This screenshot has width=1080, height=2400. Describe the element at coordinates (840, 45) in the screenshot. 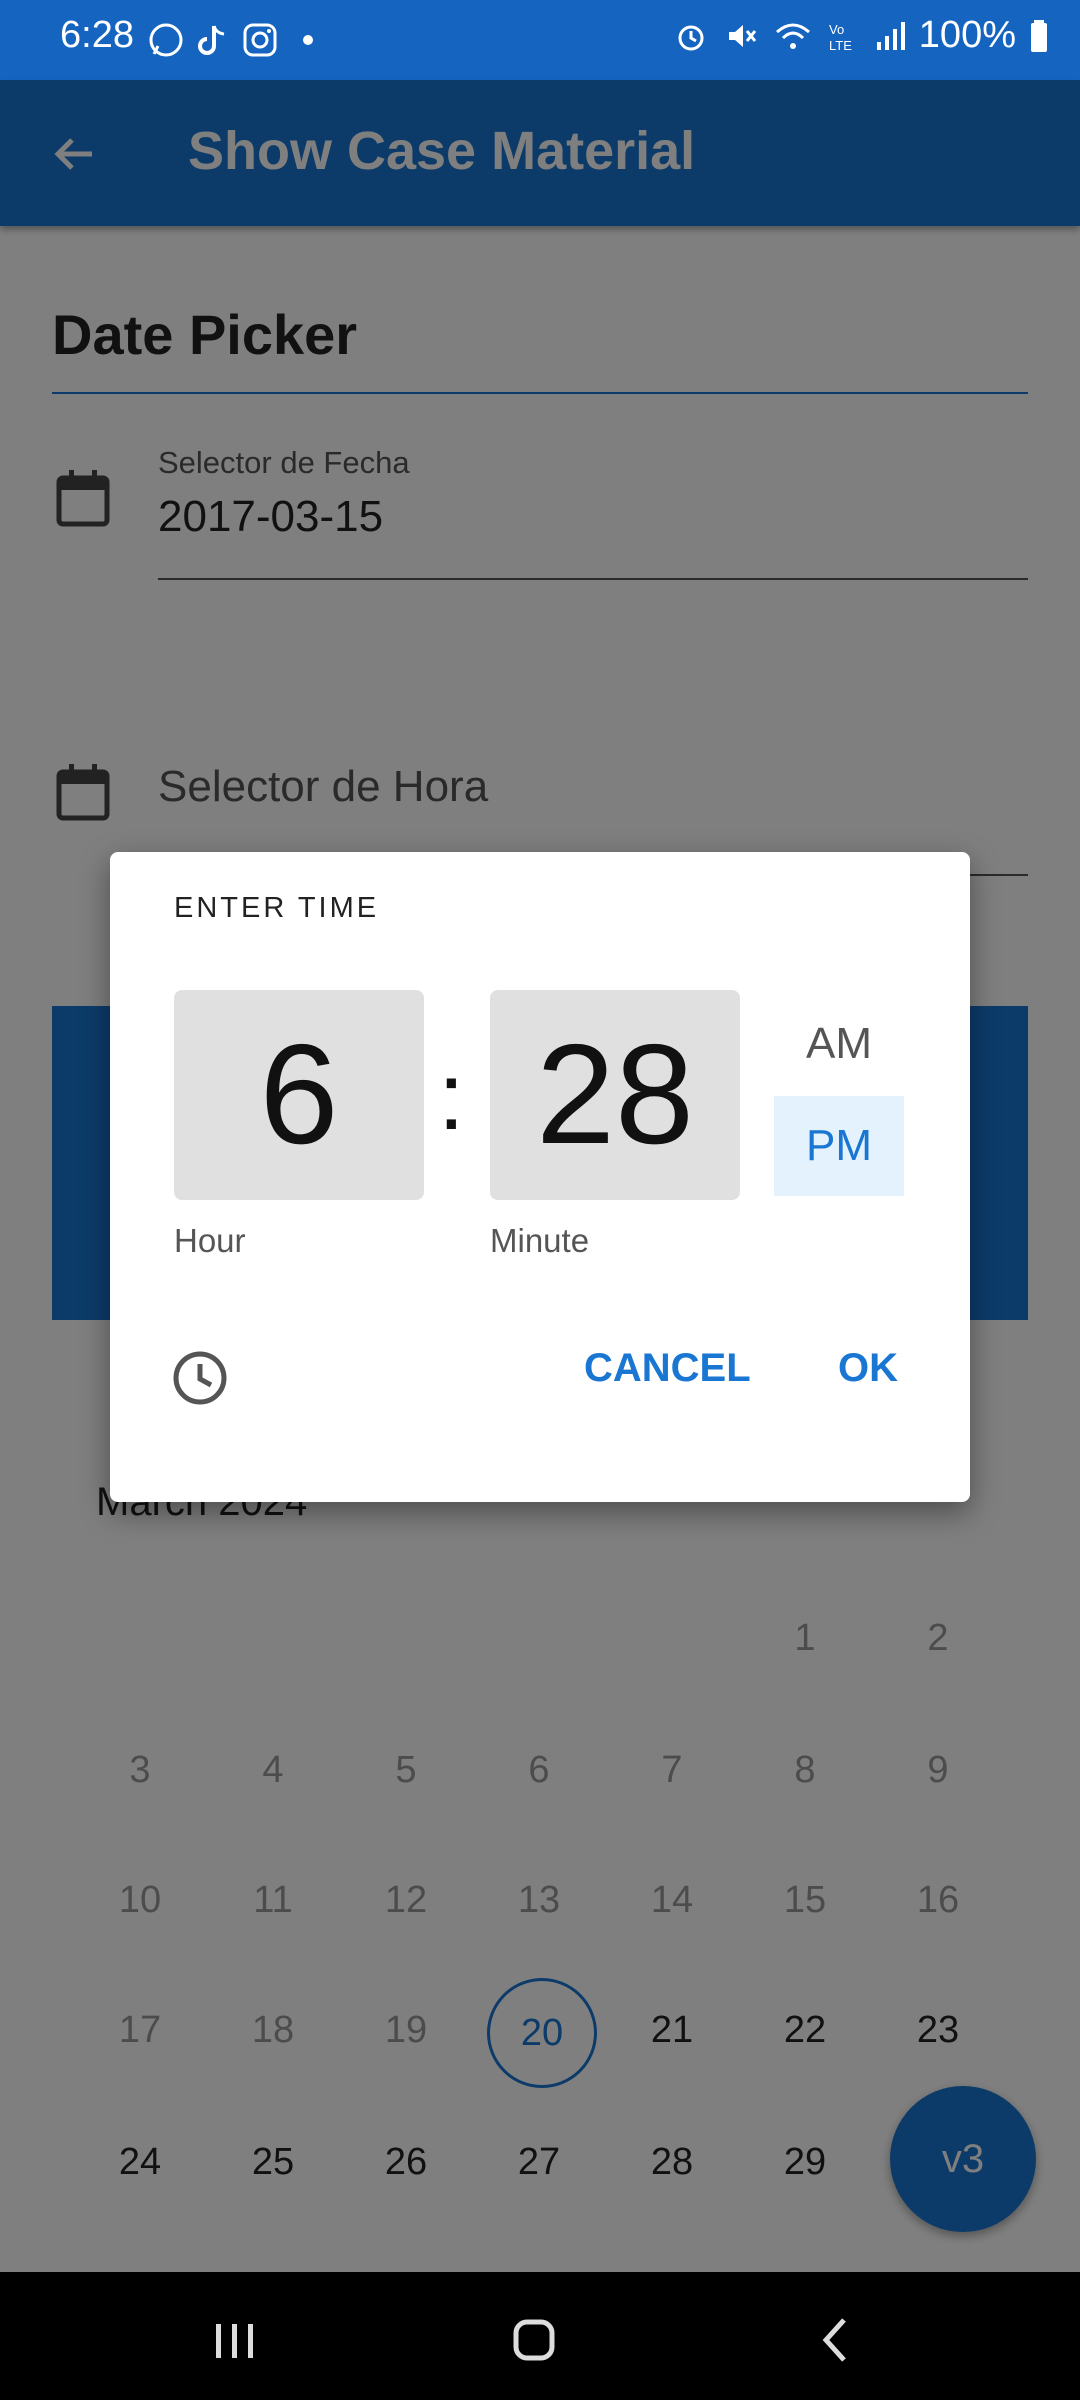

I see `svg-text: LTE` at that location.